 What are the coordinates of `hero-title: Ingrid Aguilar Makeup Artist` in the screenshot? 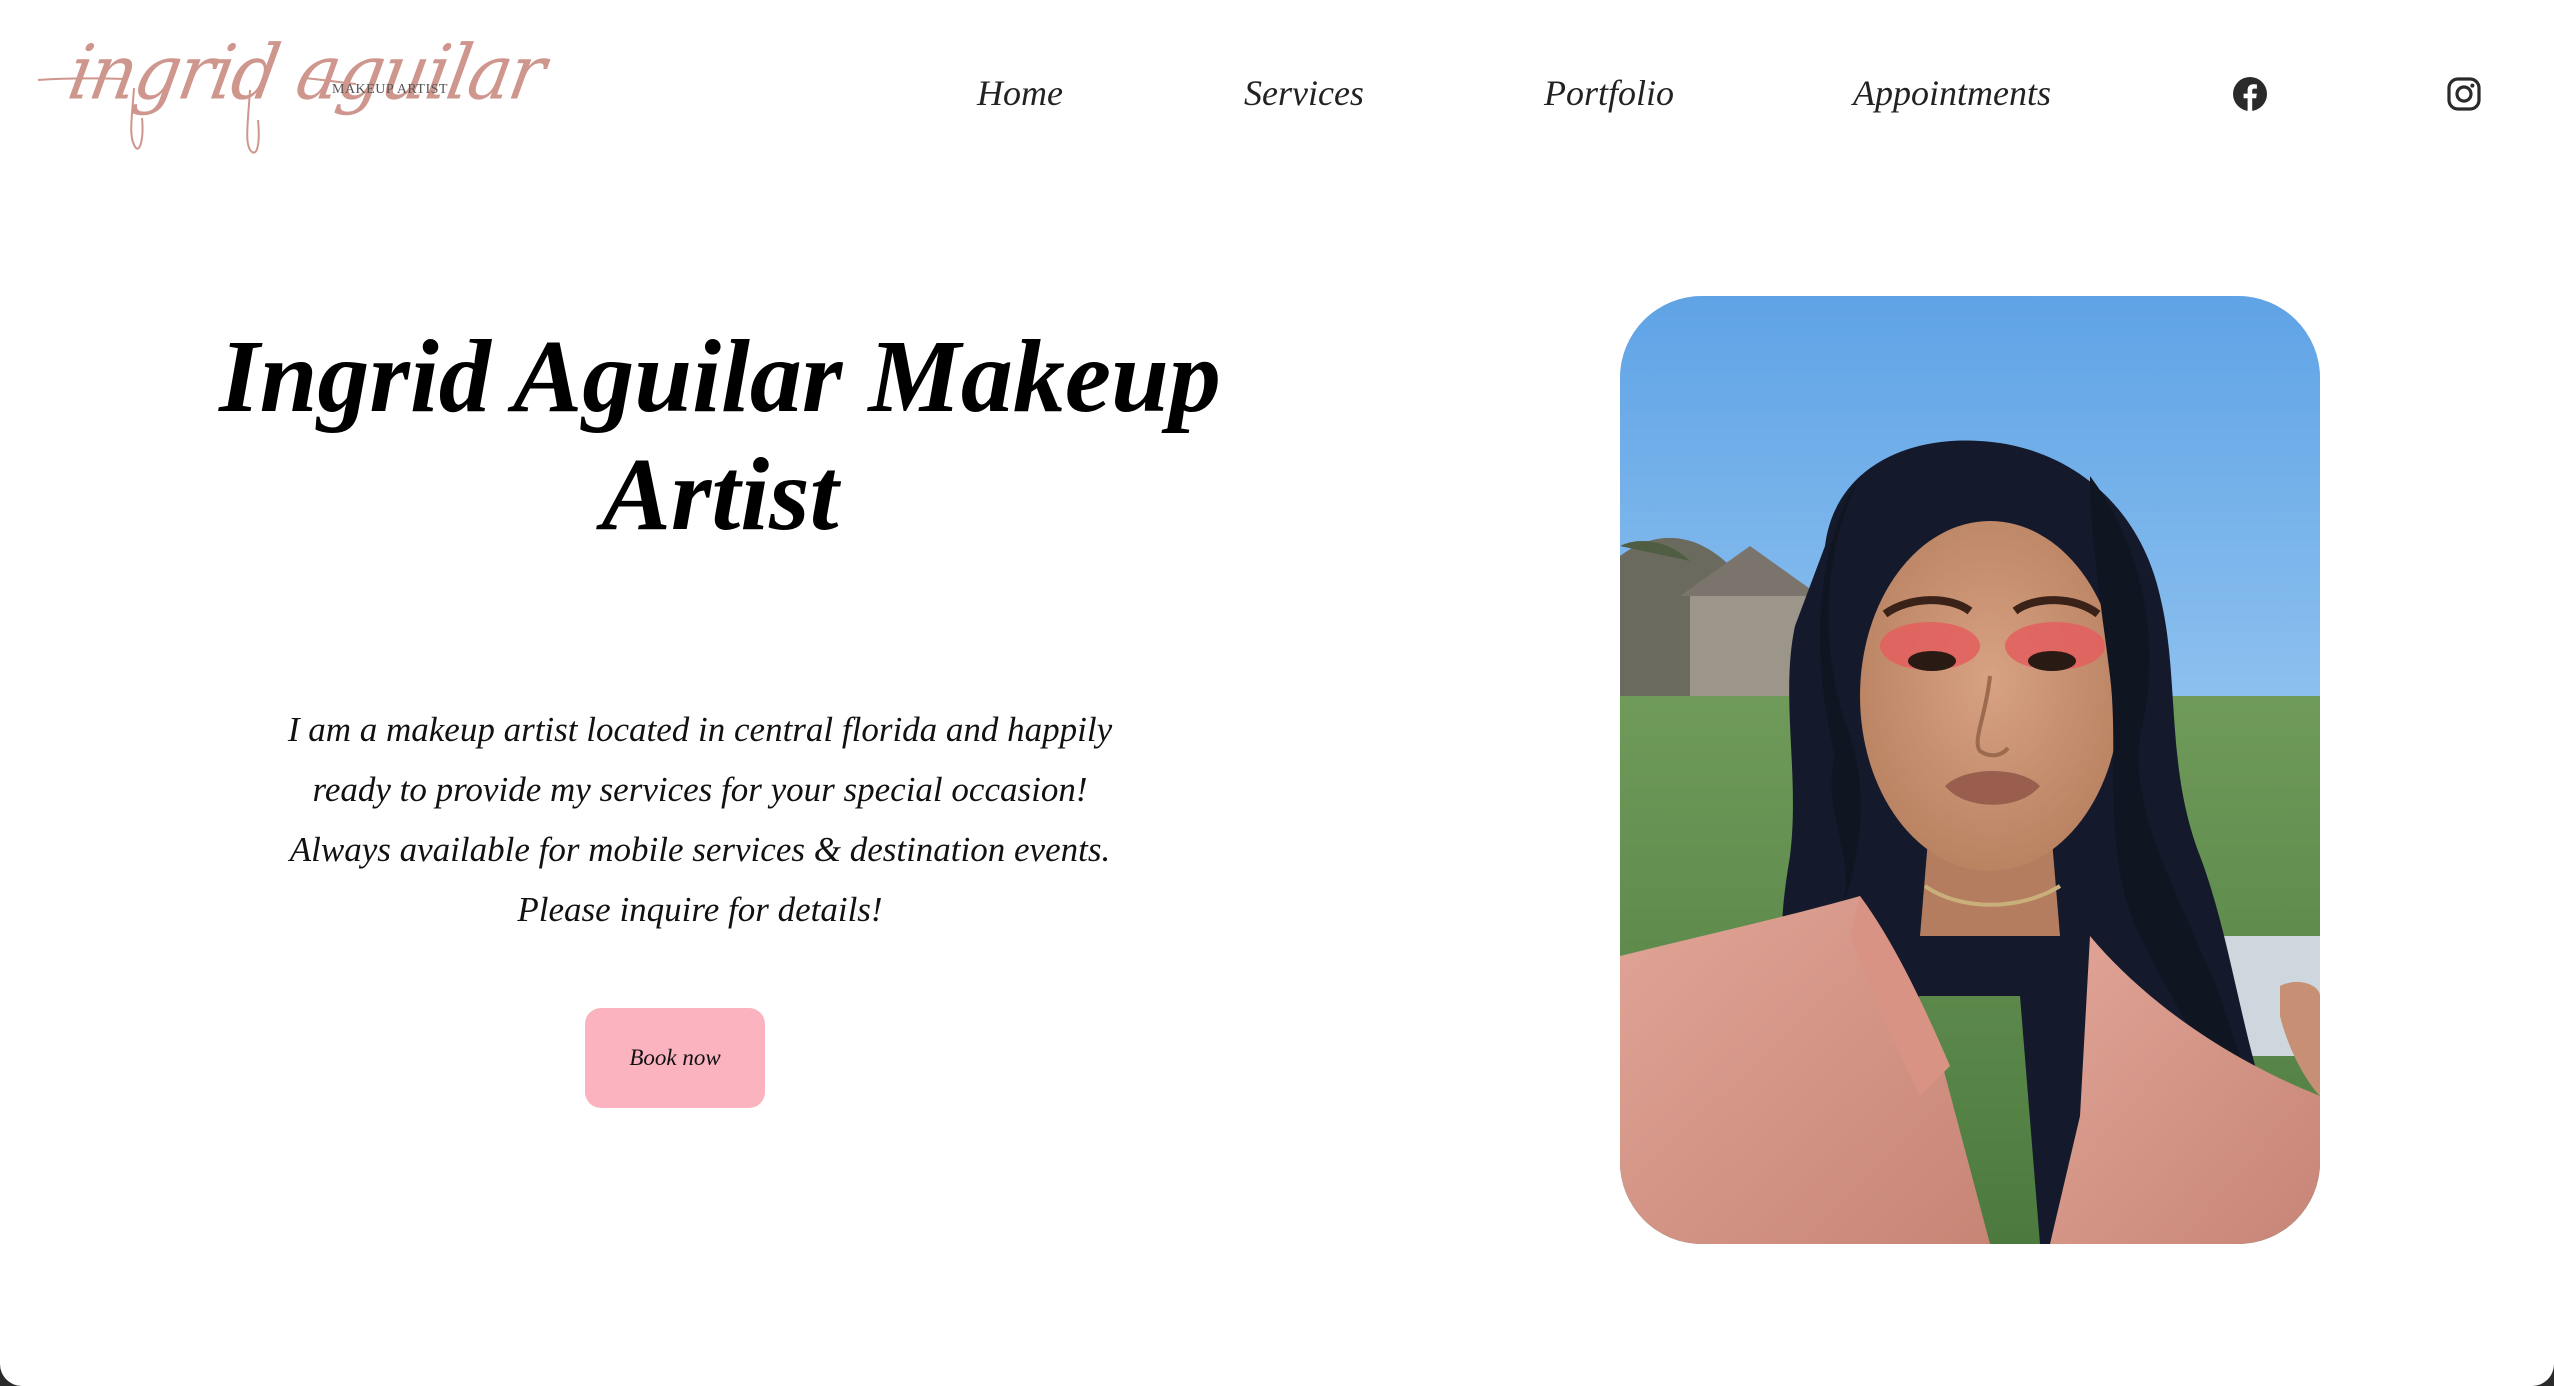 It's located at (720, 435).